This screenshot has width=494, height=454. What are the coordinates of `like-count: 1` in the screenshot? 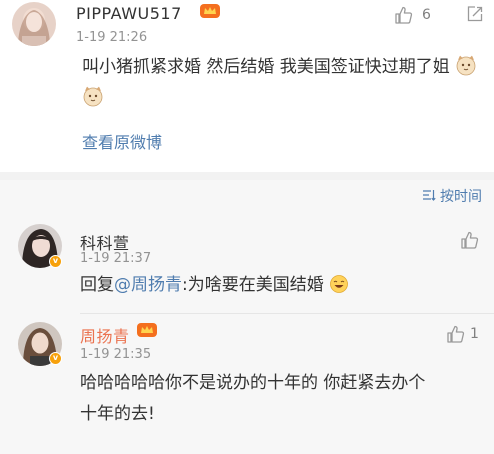 It's located at (474, 334).